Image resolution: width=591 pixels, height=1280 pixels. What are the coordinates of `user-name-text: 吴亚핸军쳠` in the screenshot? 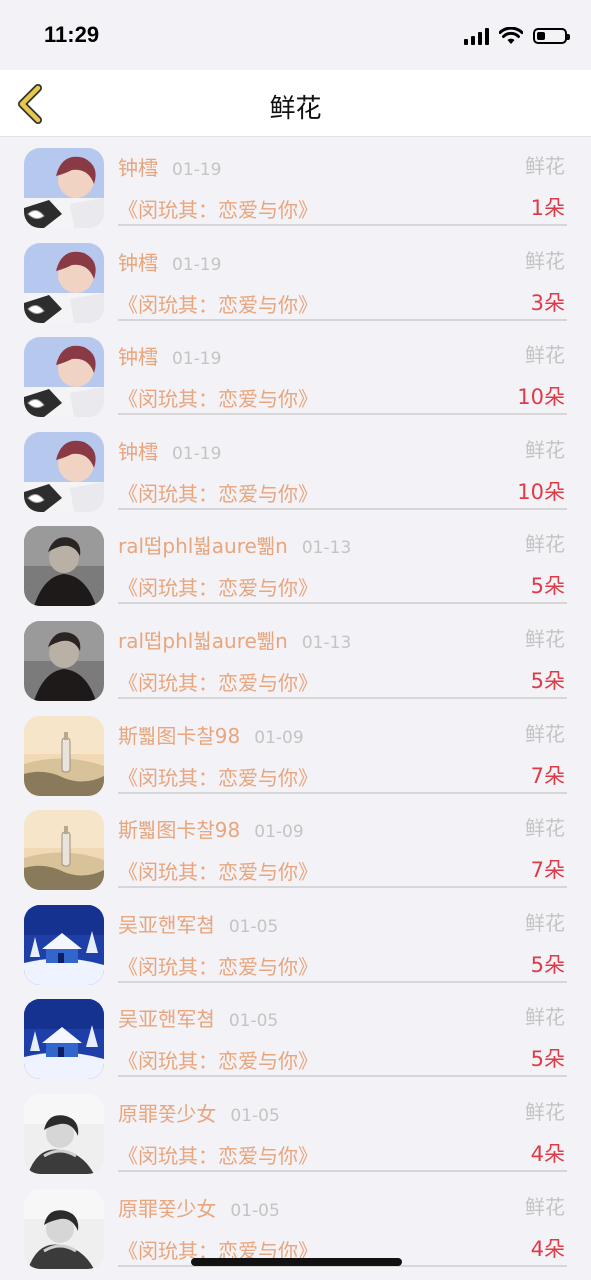 It's located at (166, 1019).